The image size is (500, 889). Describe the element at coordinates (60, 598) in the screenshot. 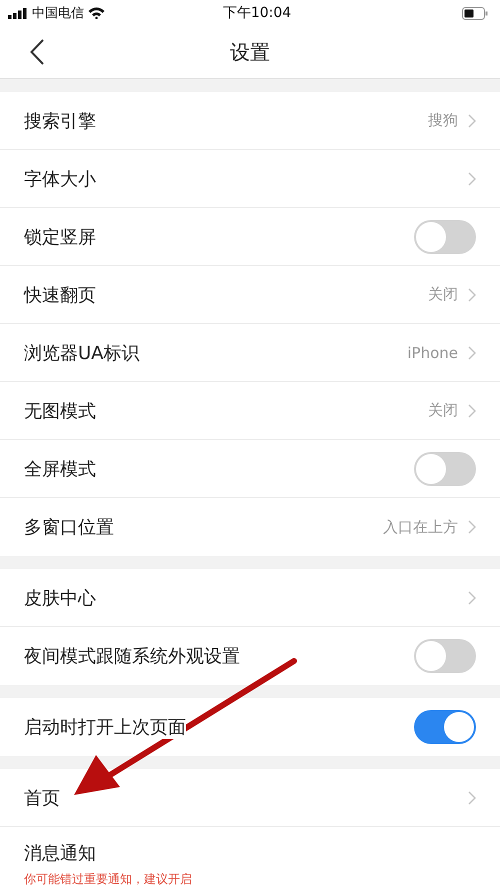

I see `setting-label: 皮肤中心` at that location.